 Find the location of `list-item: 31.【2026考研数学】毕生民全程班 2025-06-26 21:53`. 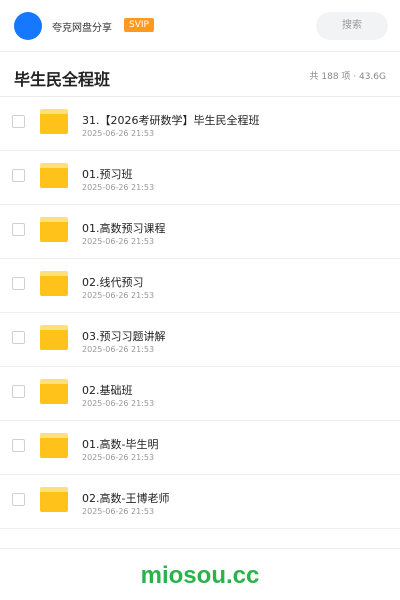

list-item: 31.【2026考研数学】毕生民全程班 2025-06-26 21:53 is located at coordinates (200, 124).